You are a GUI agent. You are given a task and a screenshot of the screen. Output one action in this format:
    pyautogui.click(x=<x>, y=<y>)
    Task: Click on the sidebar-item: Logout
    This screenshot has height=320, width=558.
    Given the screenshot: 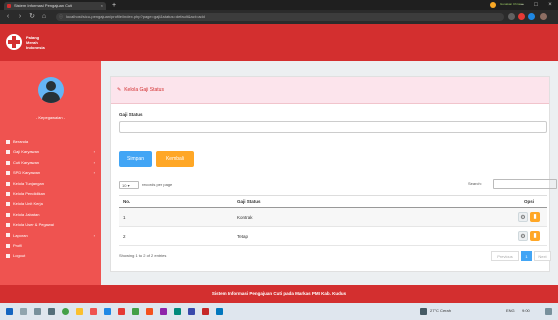 What is the action you would take?
    pyautogui.click(x=50, y=256)
    